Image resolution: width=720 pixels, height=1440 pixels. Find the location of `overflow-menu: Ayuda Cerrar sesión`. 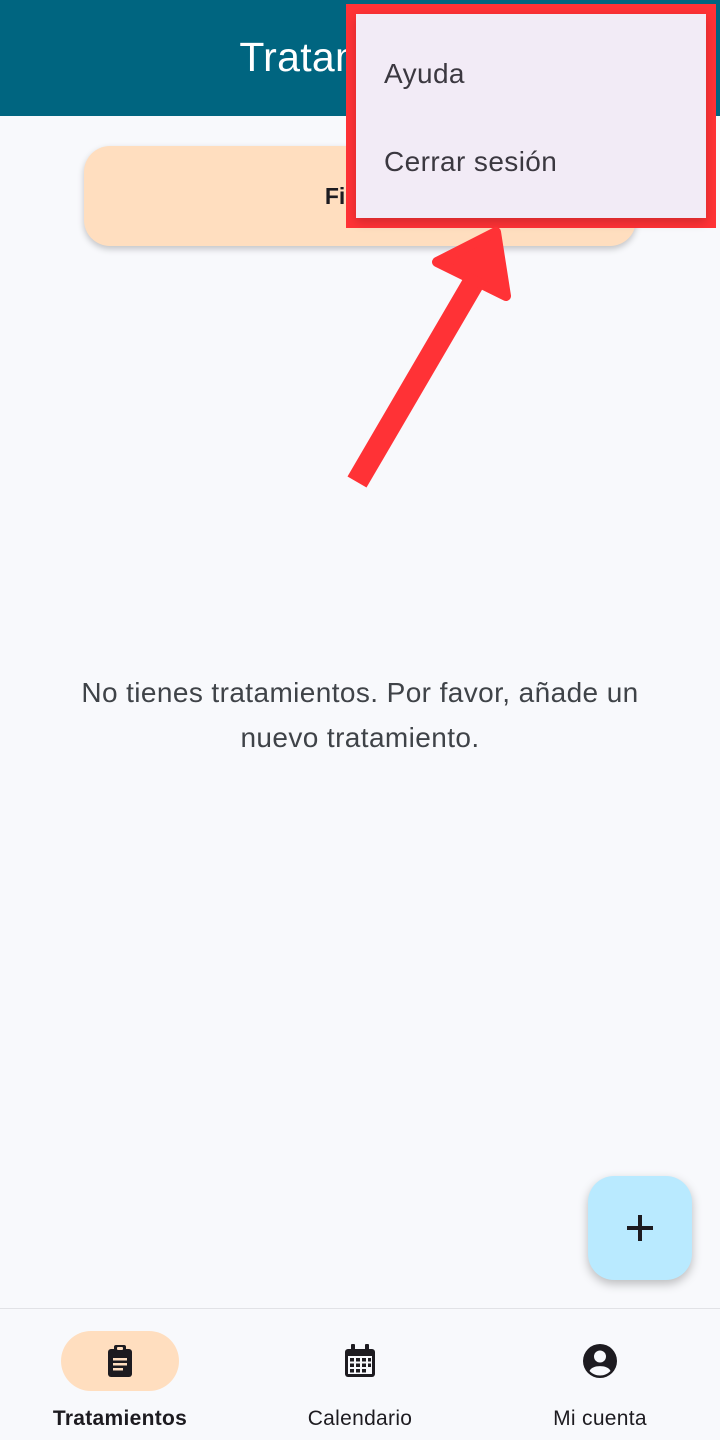

overflow-menu: Ayuda Cerrar sesión is located at coordinates (531, 116).